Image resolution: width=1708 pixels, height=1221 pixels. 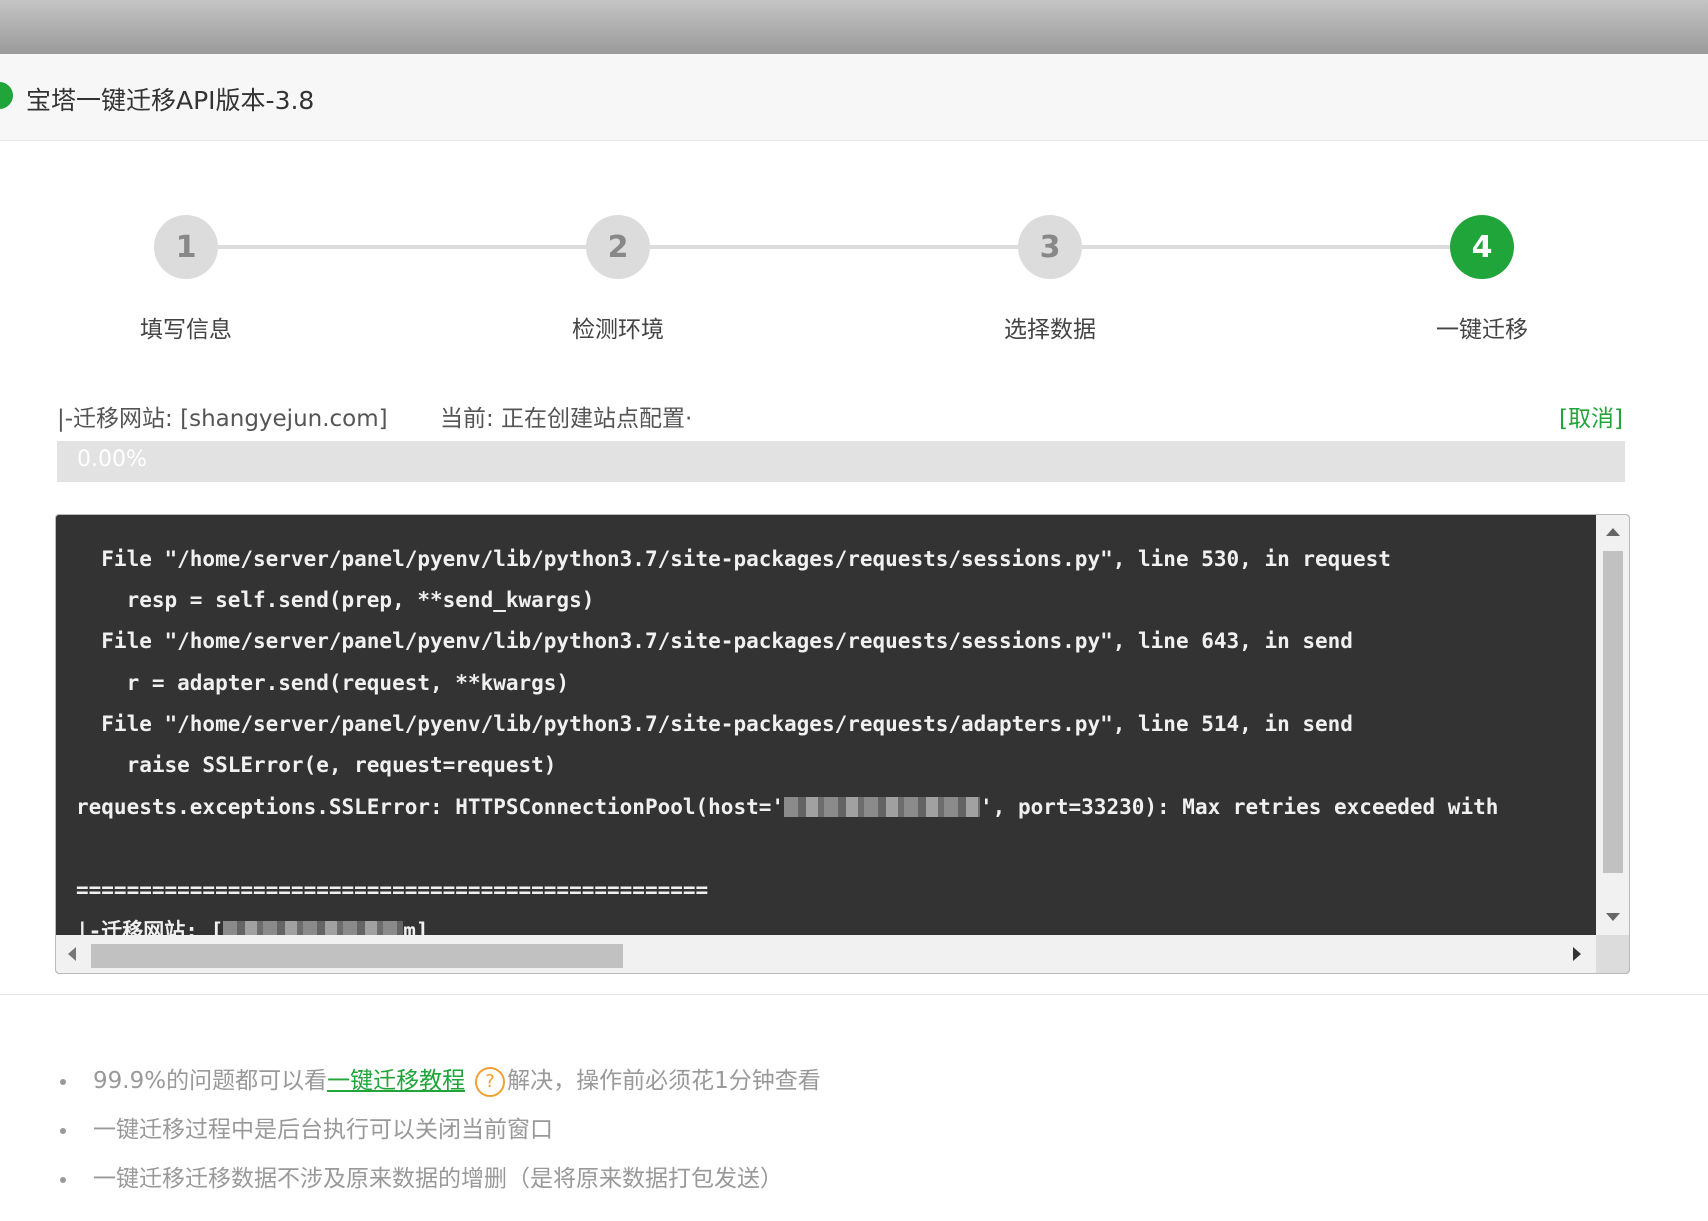 I want to click on log-text: m], so click(x=416, y=927).